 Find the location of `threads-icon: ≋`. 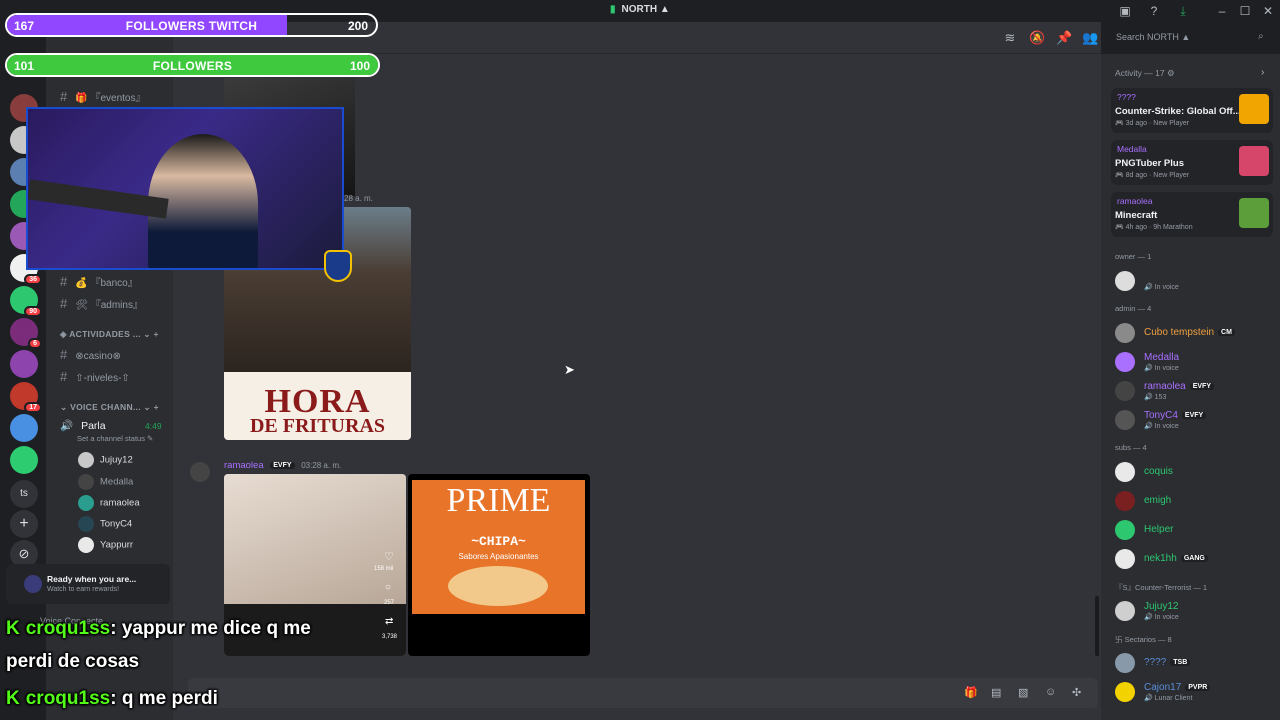

threads-icon: ≋ is located at coordinates (1010, 38).